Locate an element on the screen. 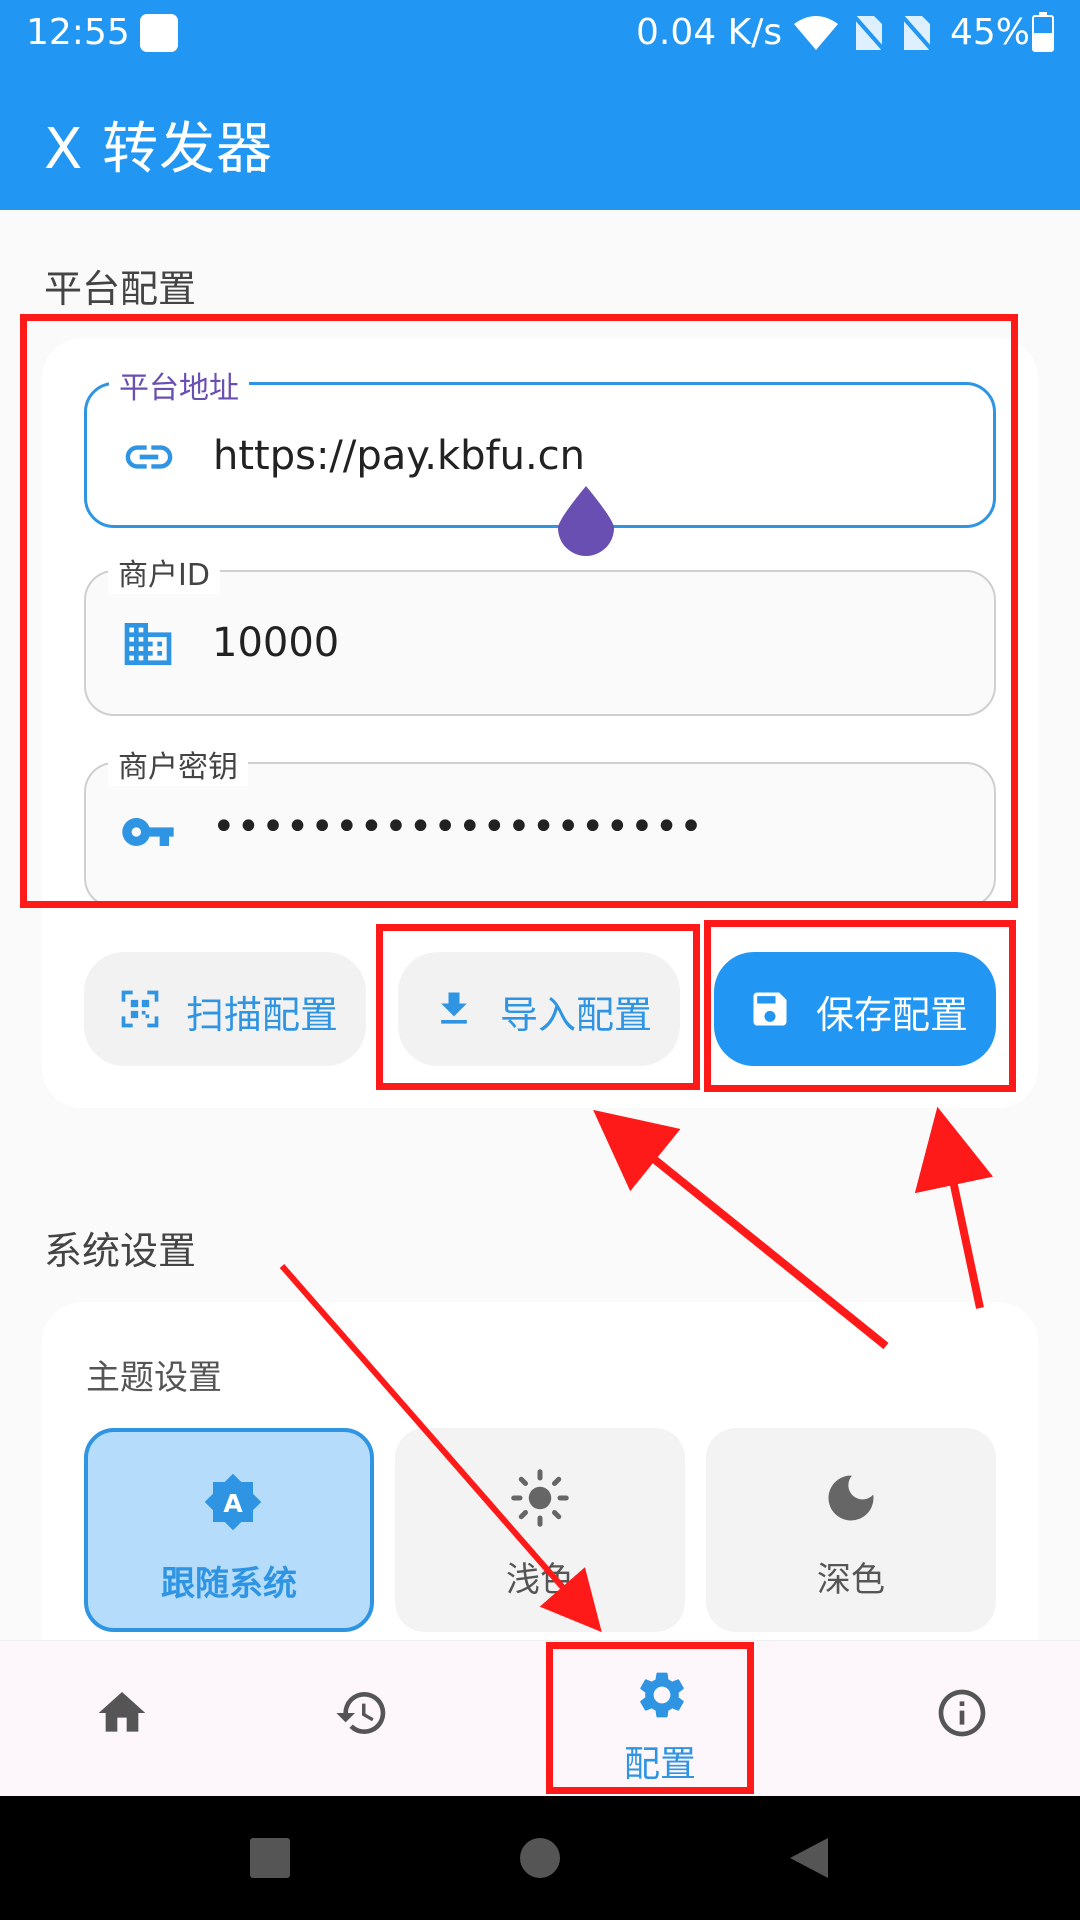  status-time: 12:55 is located at coordinates (78, 32).